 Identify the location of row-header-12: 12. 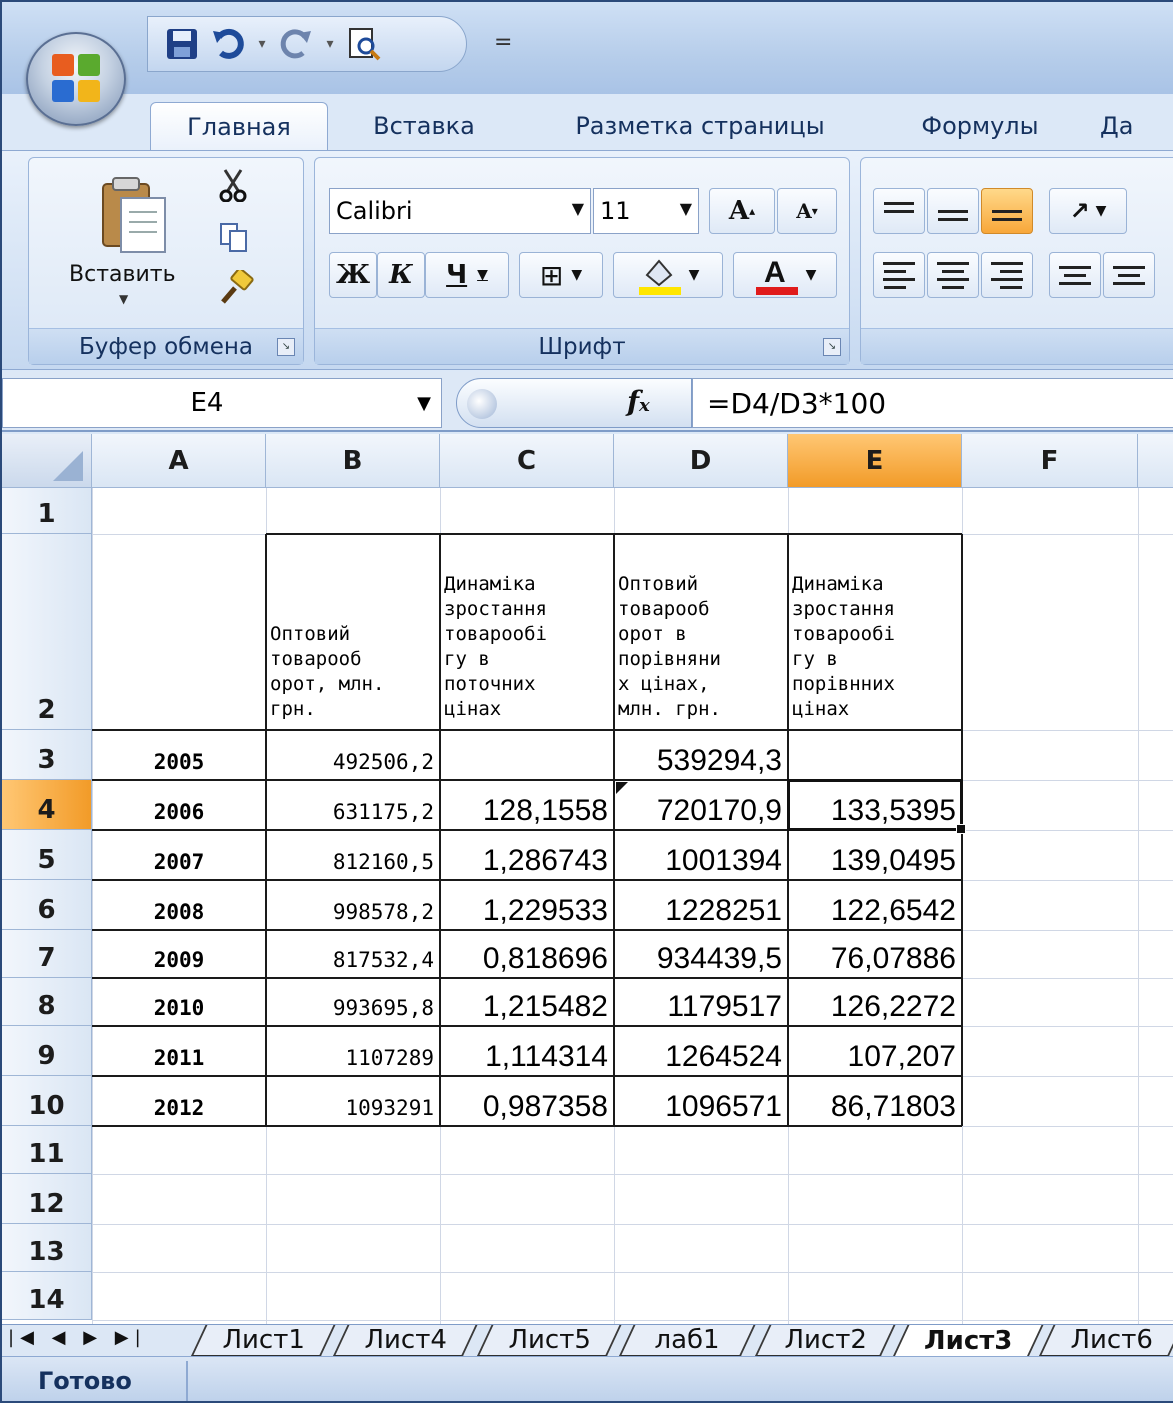
(47, 1199).